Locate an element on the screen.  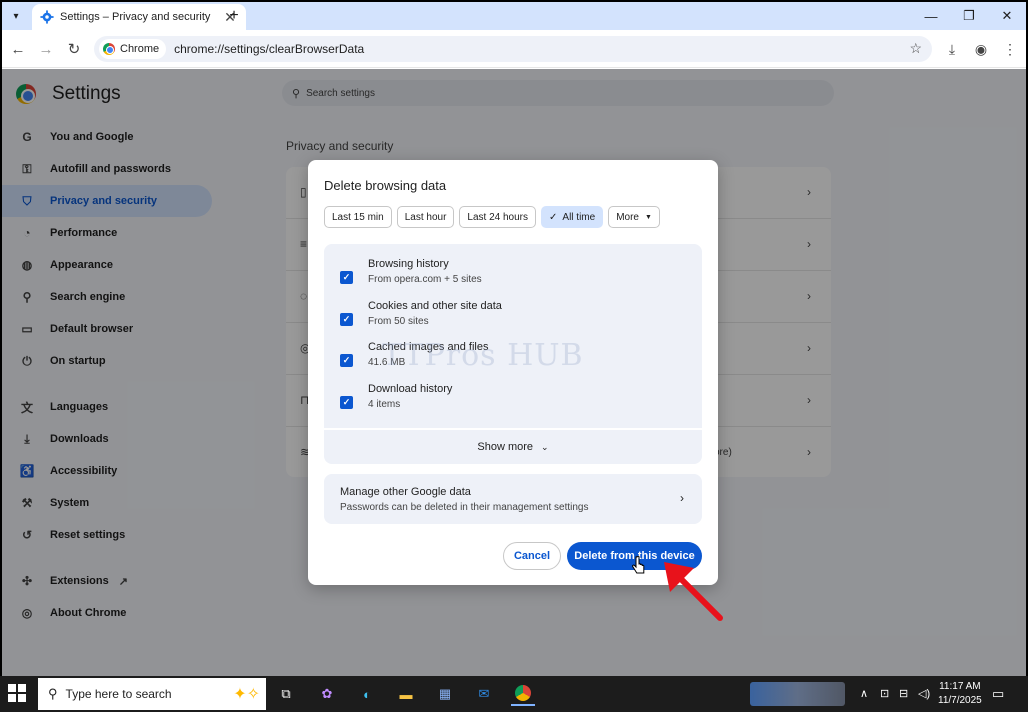
windows-start-icon is located at coordinates (17, 693).